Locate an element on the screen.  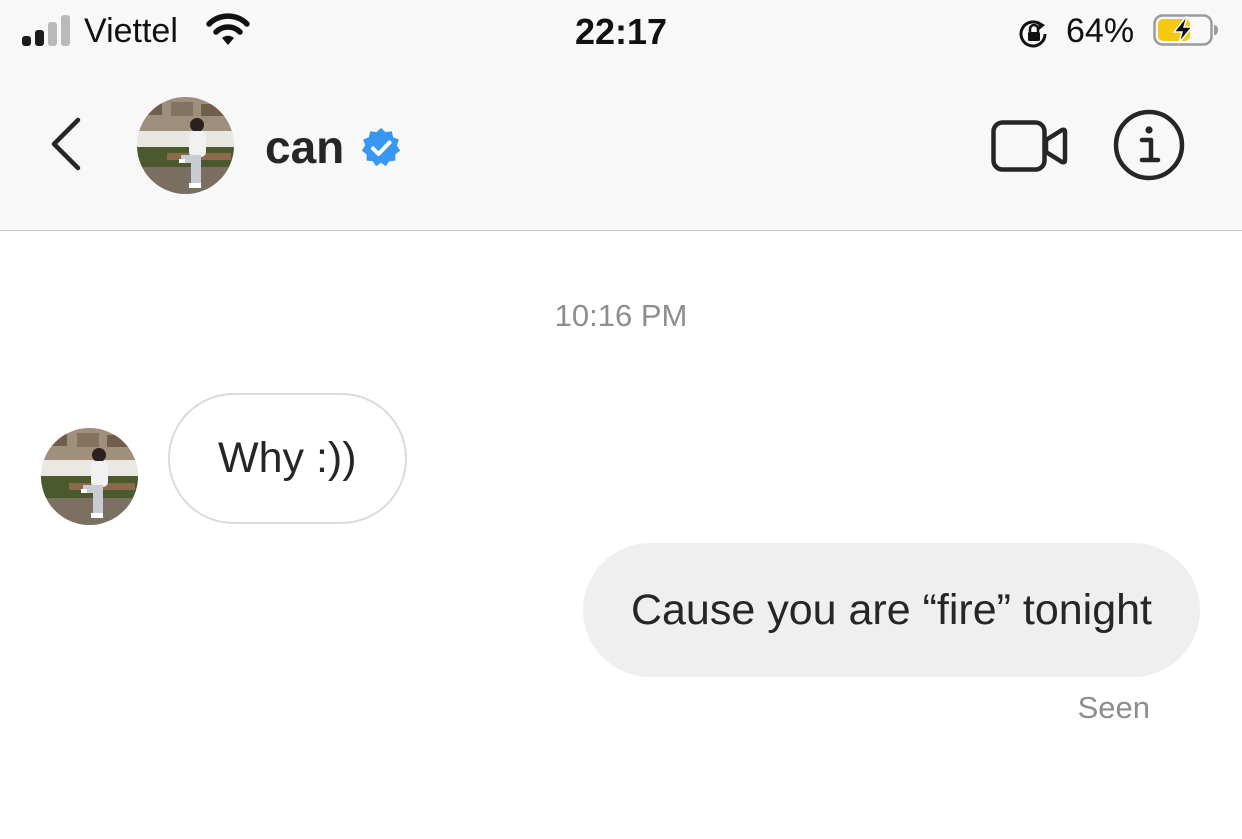
status-bar: Viettel 22:17 64% is located at coordinates (621, 33).